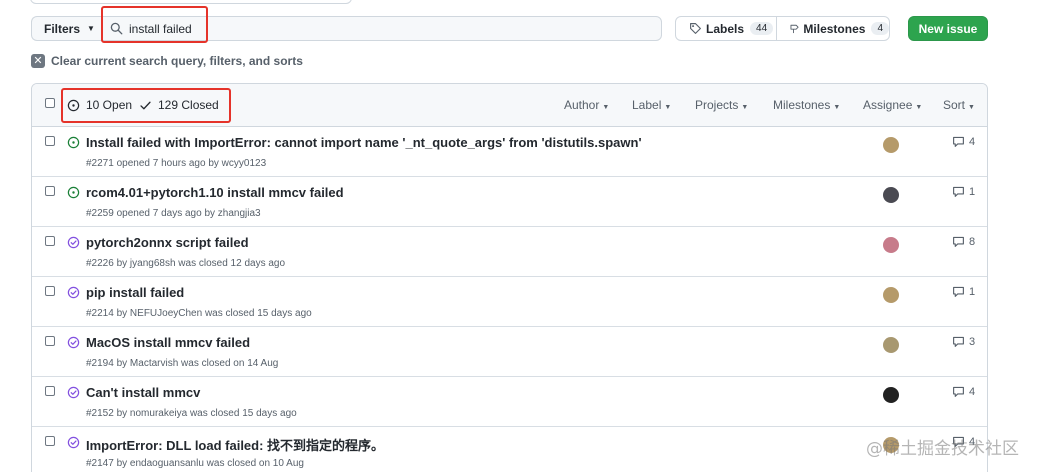 The height and width of the screenshot is (472, 1045). I want to click on issue-title: pip install failed, so click(135, 292).